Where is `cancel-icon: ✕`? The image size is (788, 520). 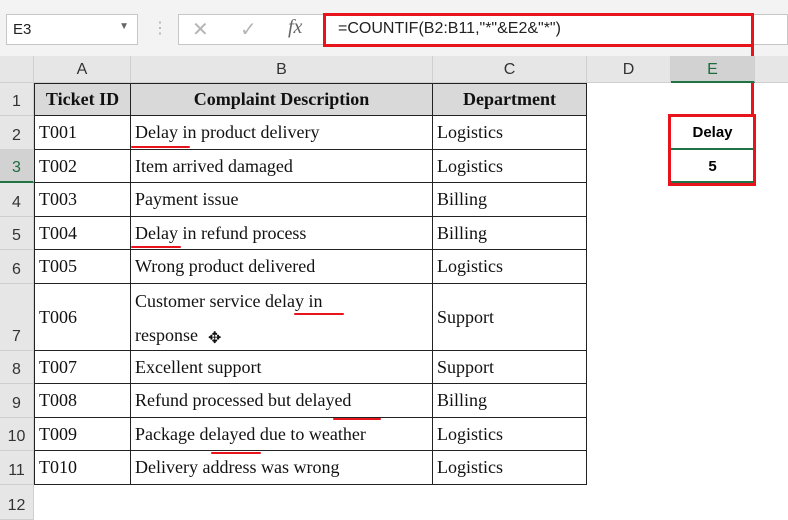
cancel-icon: ✕ is located at coordinates (200, 29).